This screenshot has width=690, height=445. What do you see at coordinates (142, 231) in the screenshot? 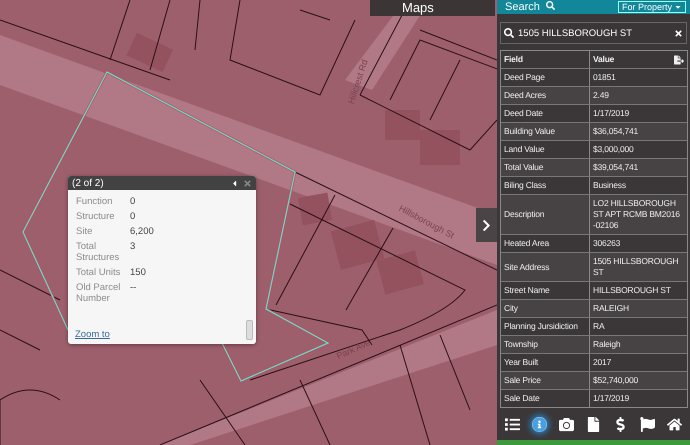
I see `field-value: 6,200` at bounding box center [142, 231].